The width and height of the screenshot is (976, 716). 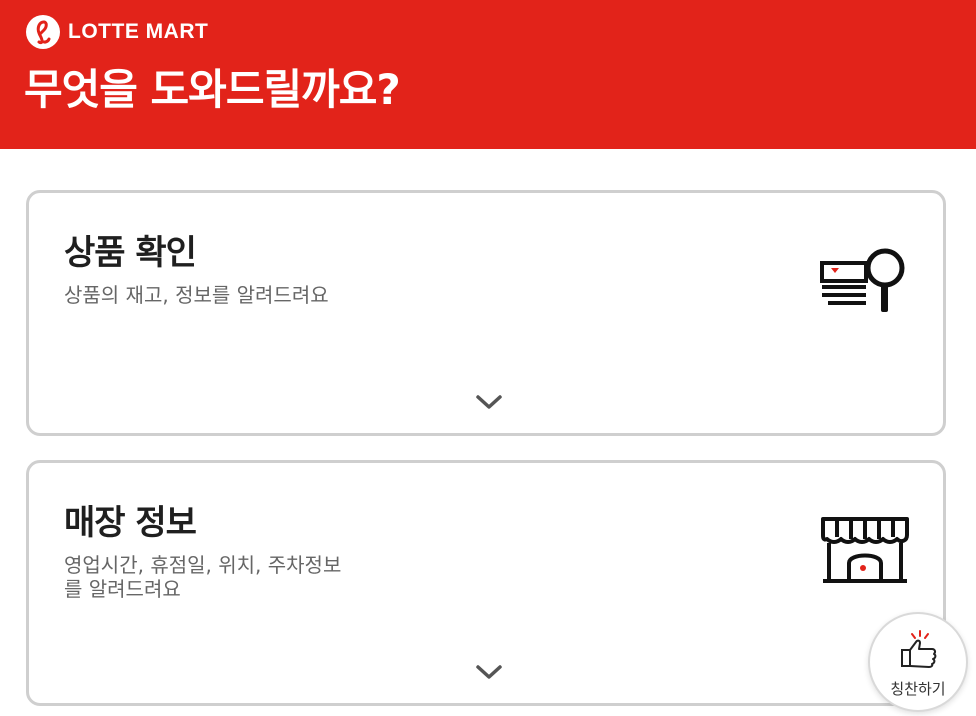 What do you see at coordinates (919, 649) in the screenshot?
I see `thumbs-up-icon` at bounding box center [919, 649].